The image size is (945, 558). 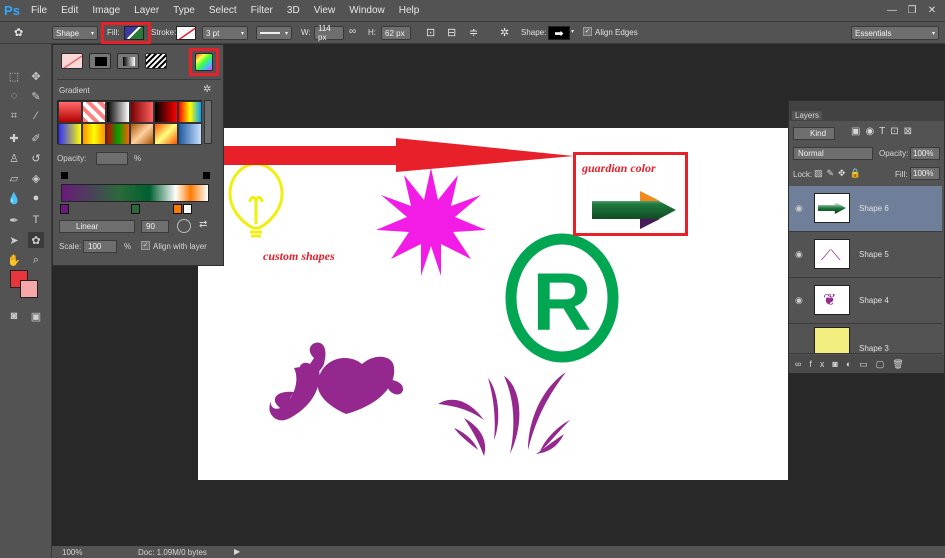 What do you see at coordinates (146, 10) in the screenshot?
I see `menu-layer: Layer` at bounding box center [146, 10].